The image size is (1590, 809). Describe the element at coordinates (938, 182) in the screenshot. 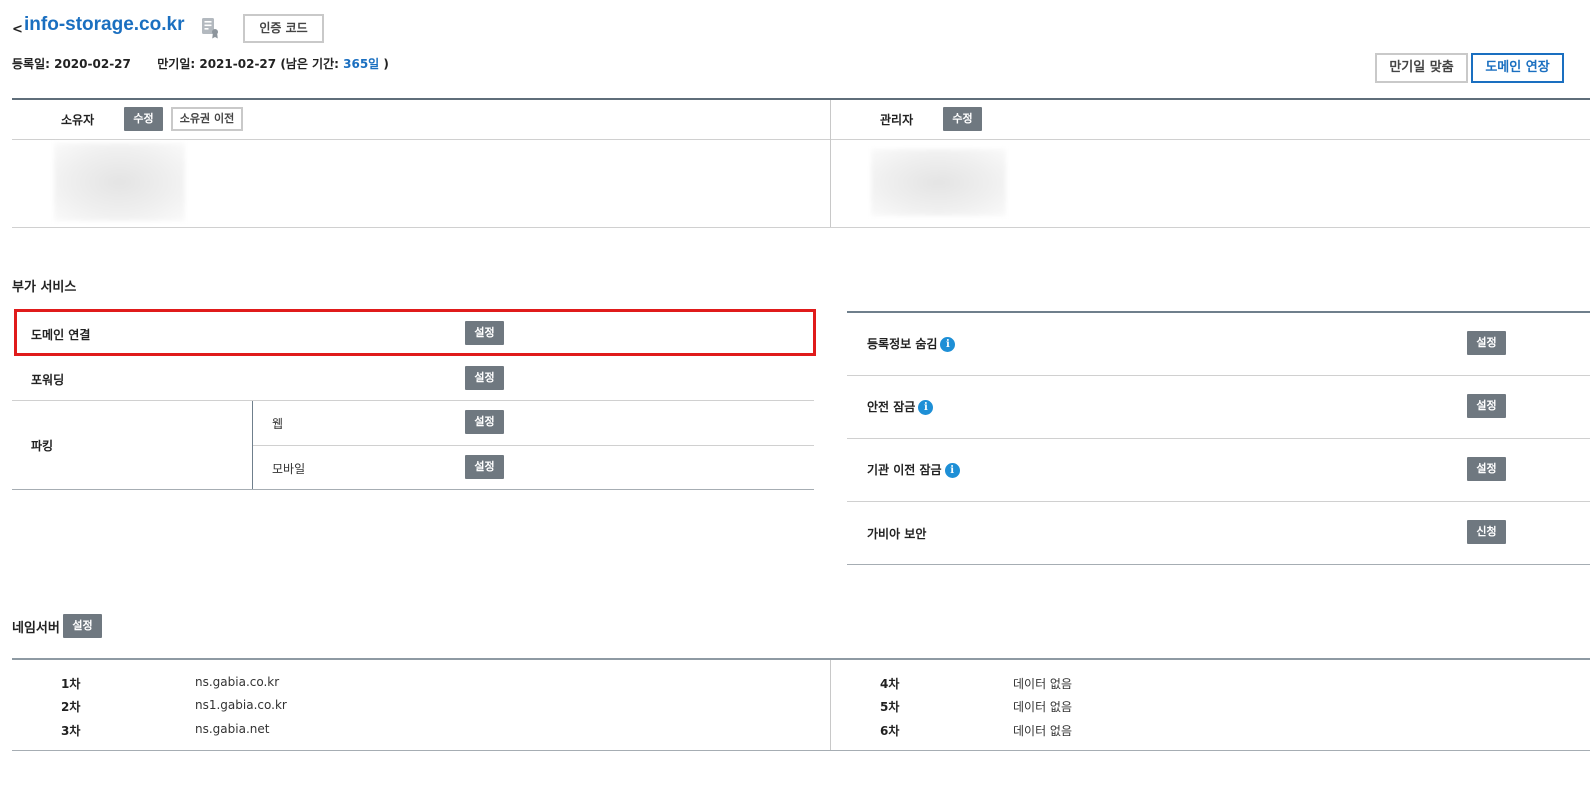

I see `admin-info-blurred` at that location.